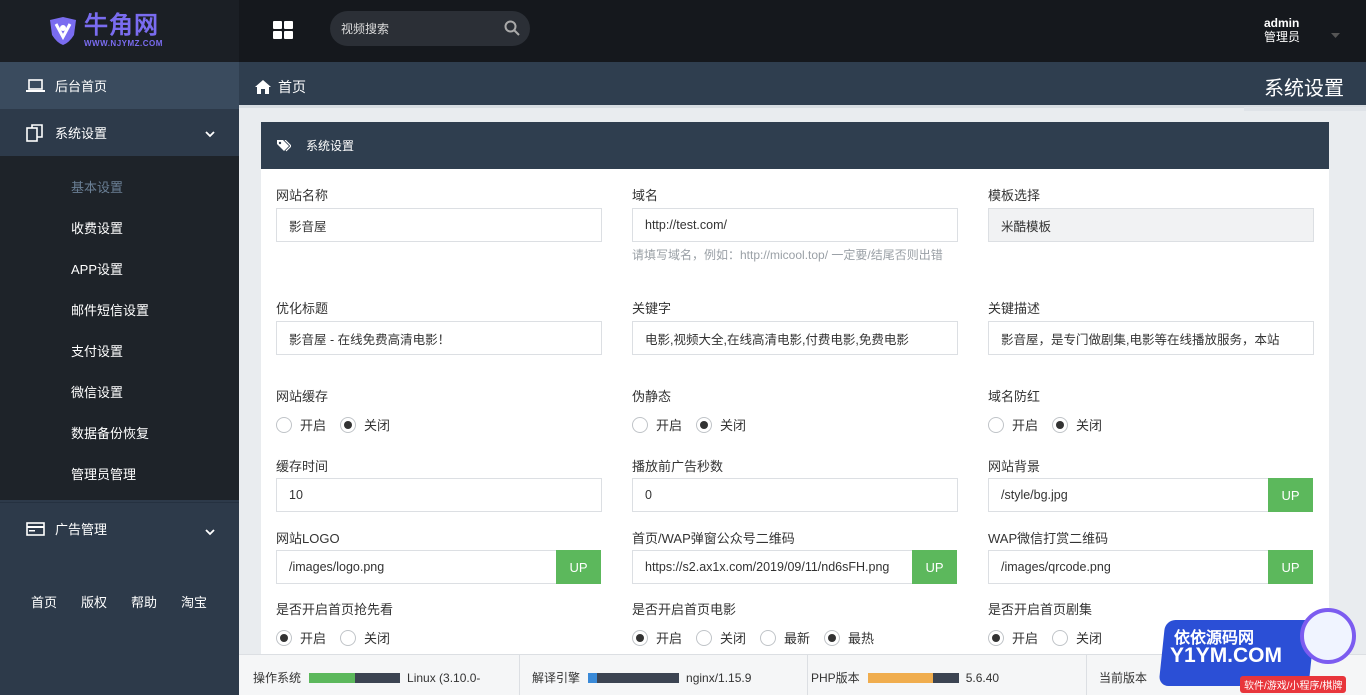 This screenshot has height=695, width=1366. I want to click on status-php: PHP版本 5.6.40, so click(905, 677).